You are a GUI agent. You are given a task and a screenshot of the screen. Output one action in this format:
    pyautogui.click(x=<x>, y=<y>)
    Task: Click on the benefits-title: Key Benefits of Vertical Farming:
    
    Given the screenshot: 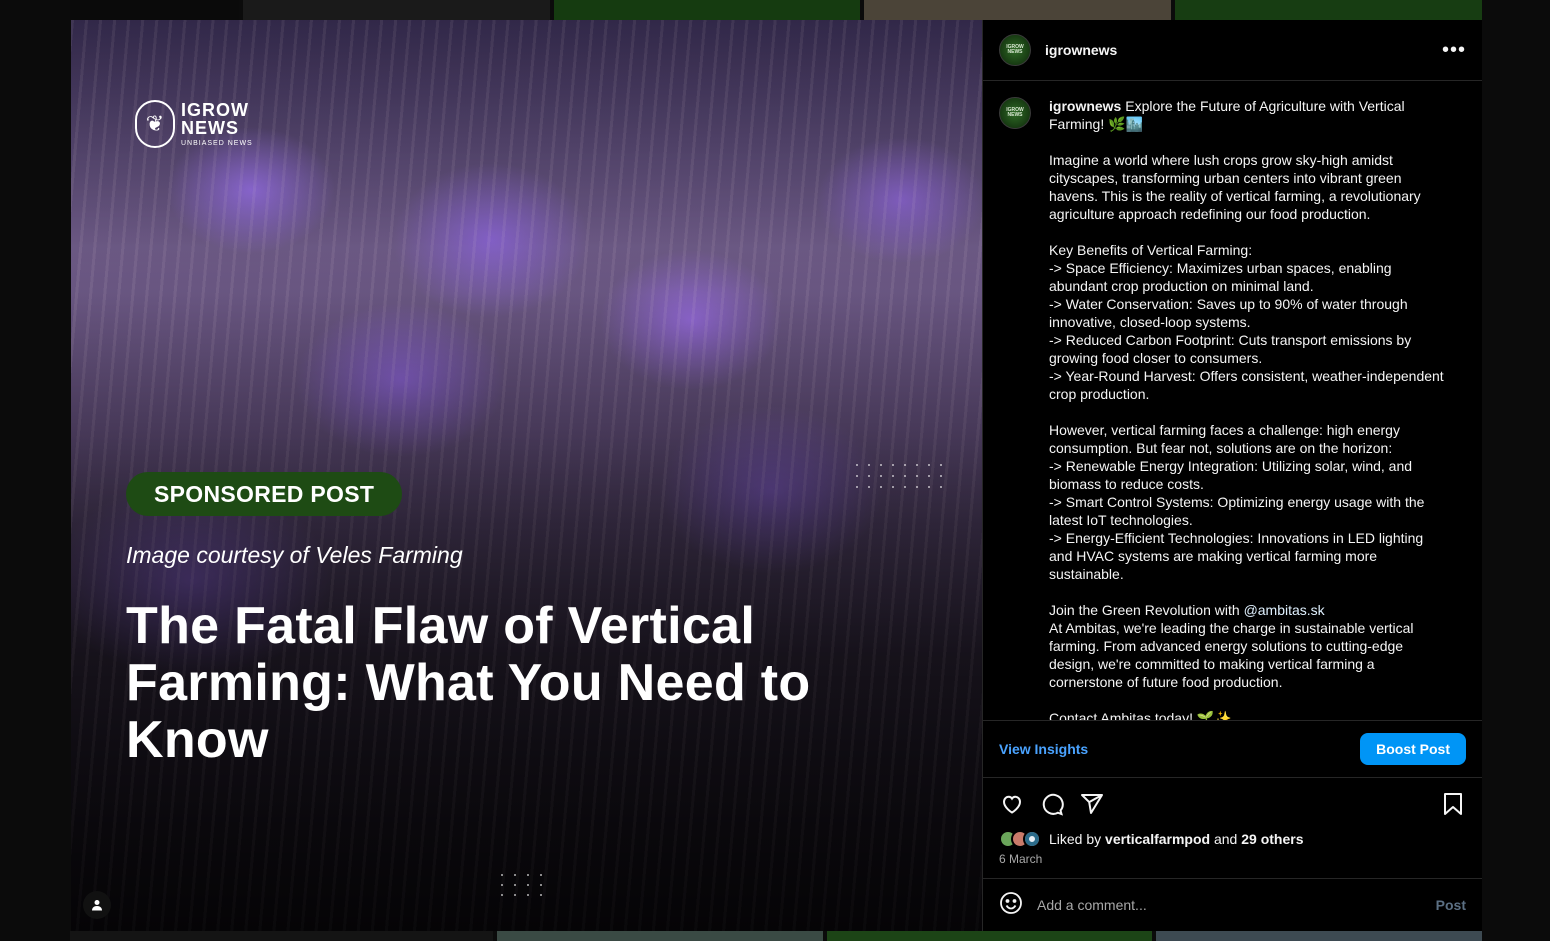 What is the action you would take?
    pyautogui.click(x=1151, y=250)
    